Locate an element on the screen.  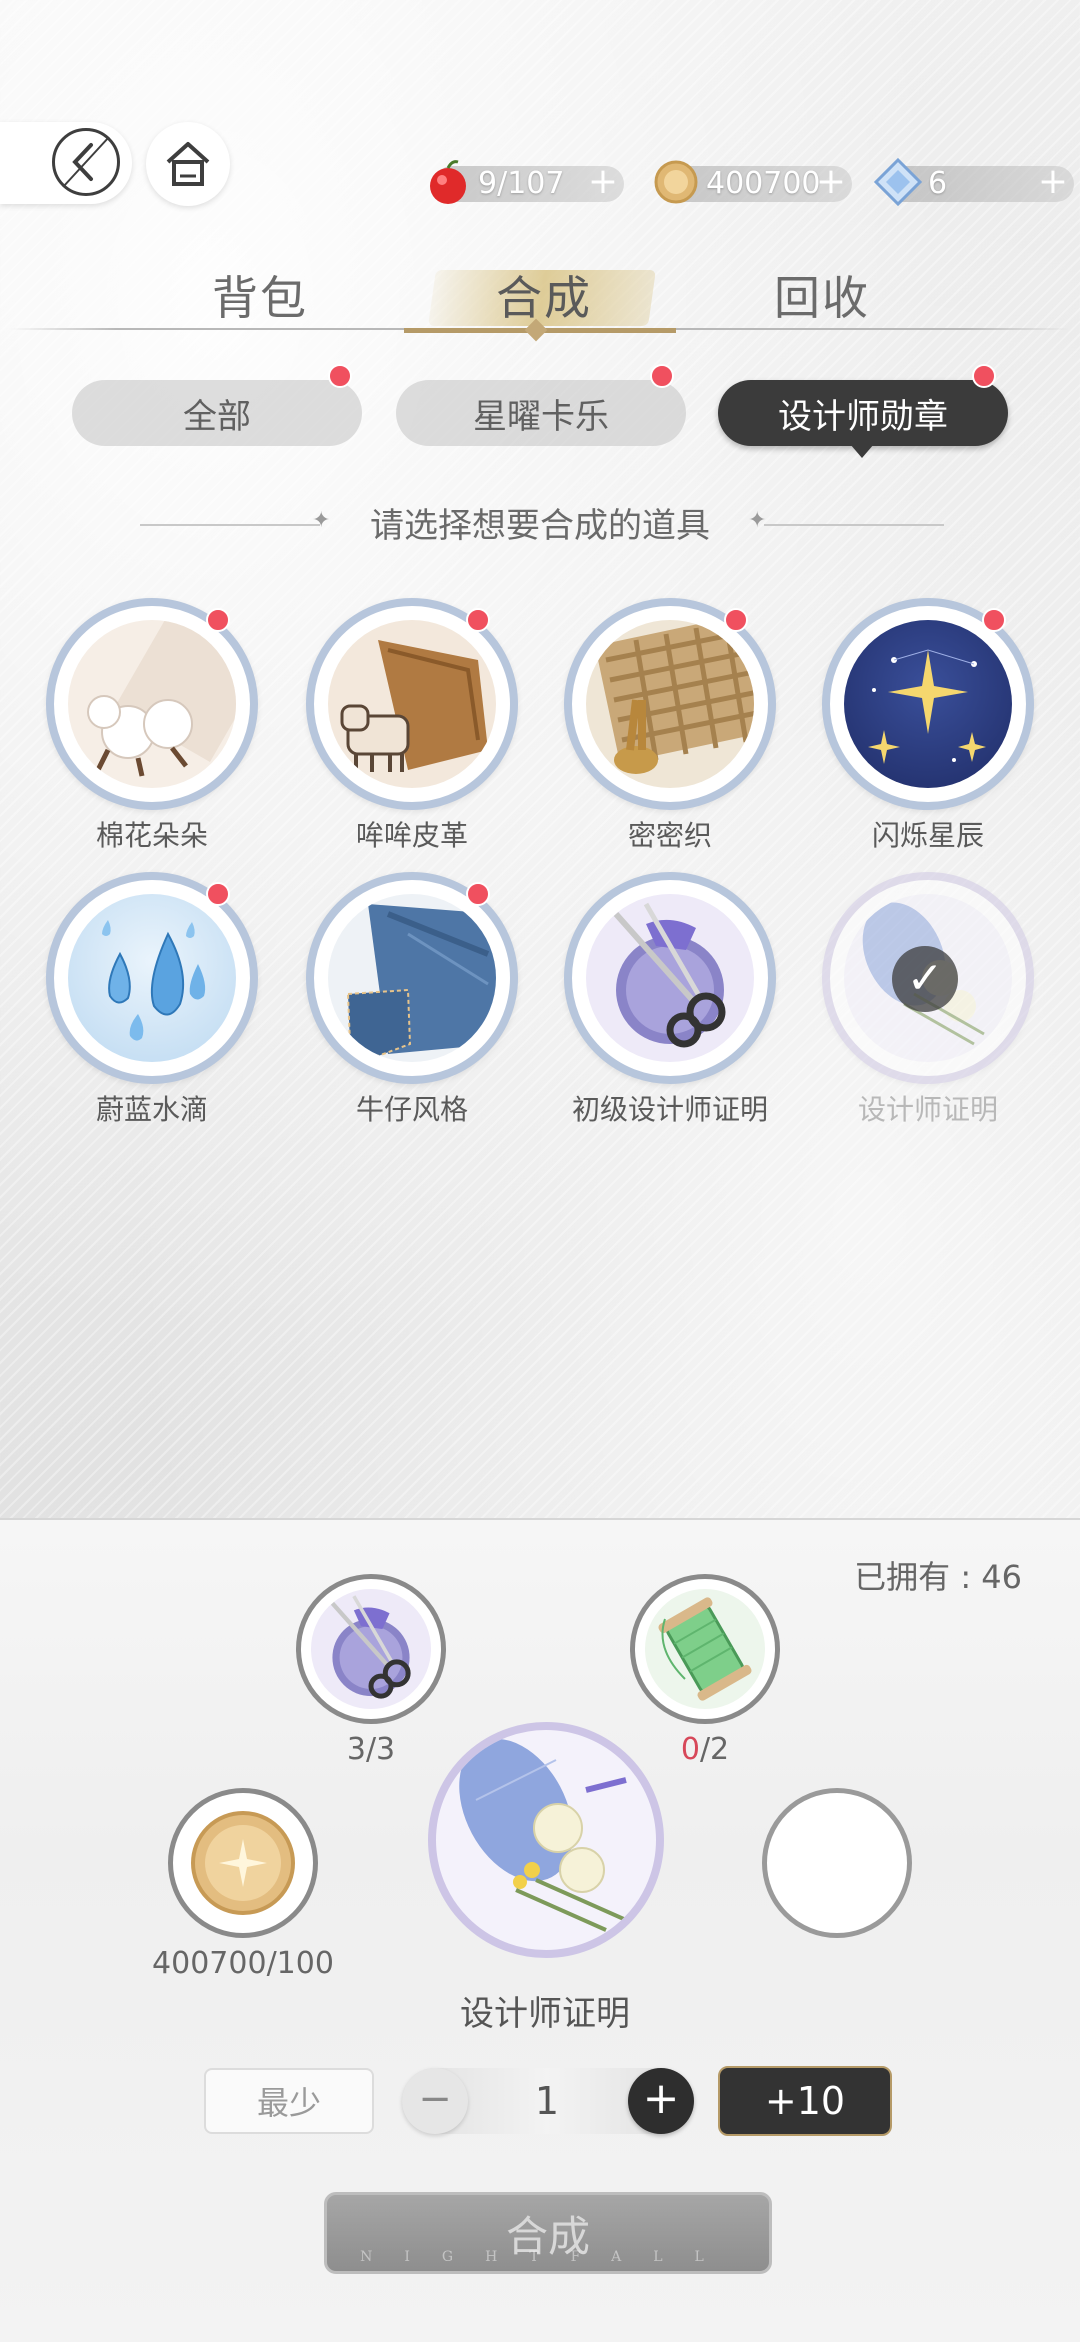
item-denim: 牛仔风格 is located at coordinates (412, 1002).